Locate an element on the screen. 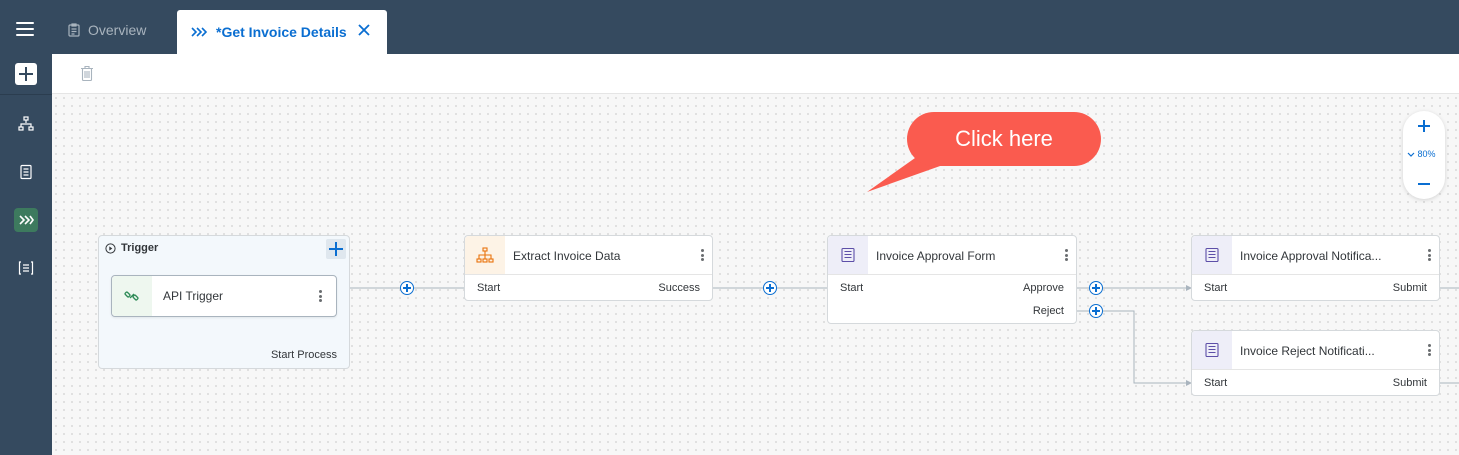 The height and width of the screenshot is (455, 1459). create-new-button is located at coordinates (26, 74).